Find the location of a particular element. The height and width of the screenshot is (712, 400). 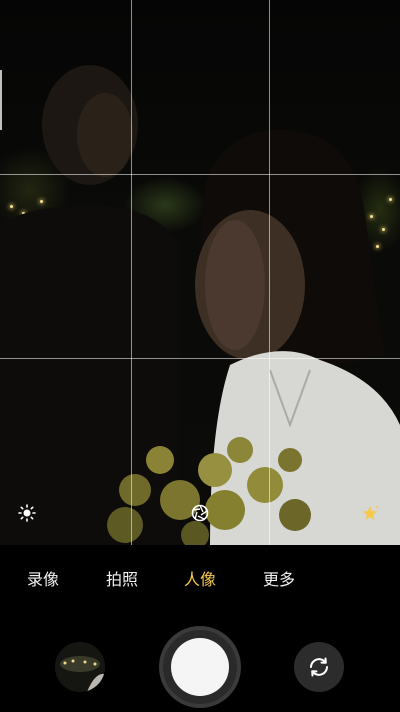

sparkle-star-icon is located at coordinates (371, 513).